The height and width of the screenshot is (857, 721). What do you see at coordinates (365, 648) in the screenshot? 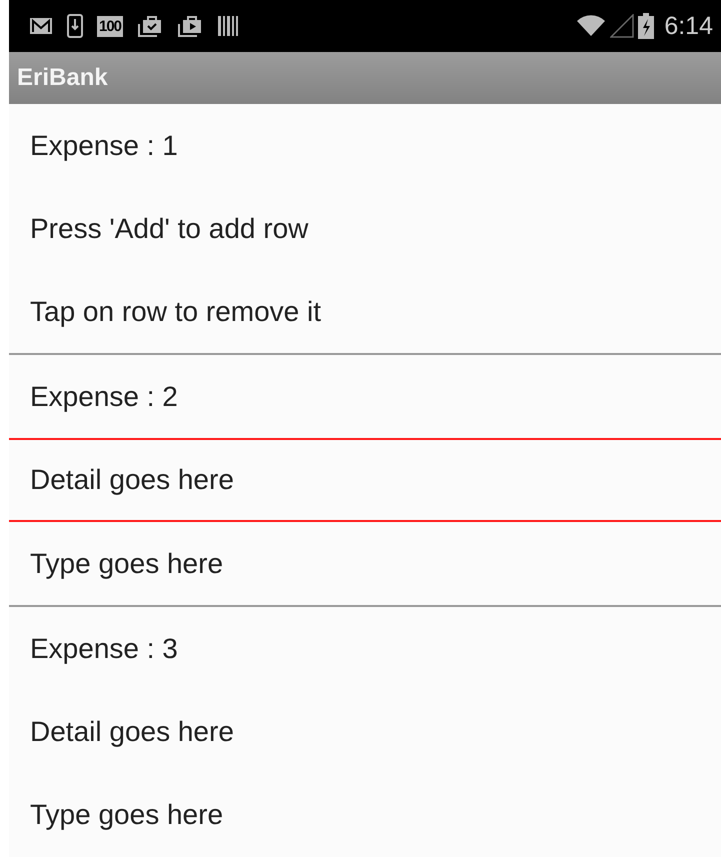
I see `list-row: Expense : 3` at bounding box center [365, 648].